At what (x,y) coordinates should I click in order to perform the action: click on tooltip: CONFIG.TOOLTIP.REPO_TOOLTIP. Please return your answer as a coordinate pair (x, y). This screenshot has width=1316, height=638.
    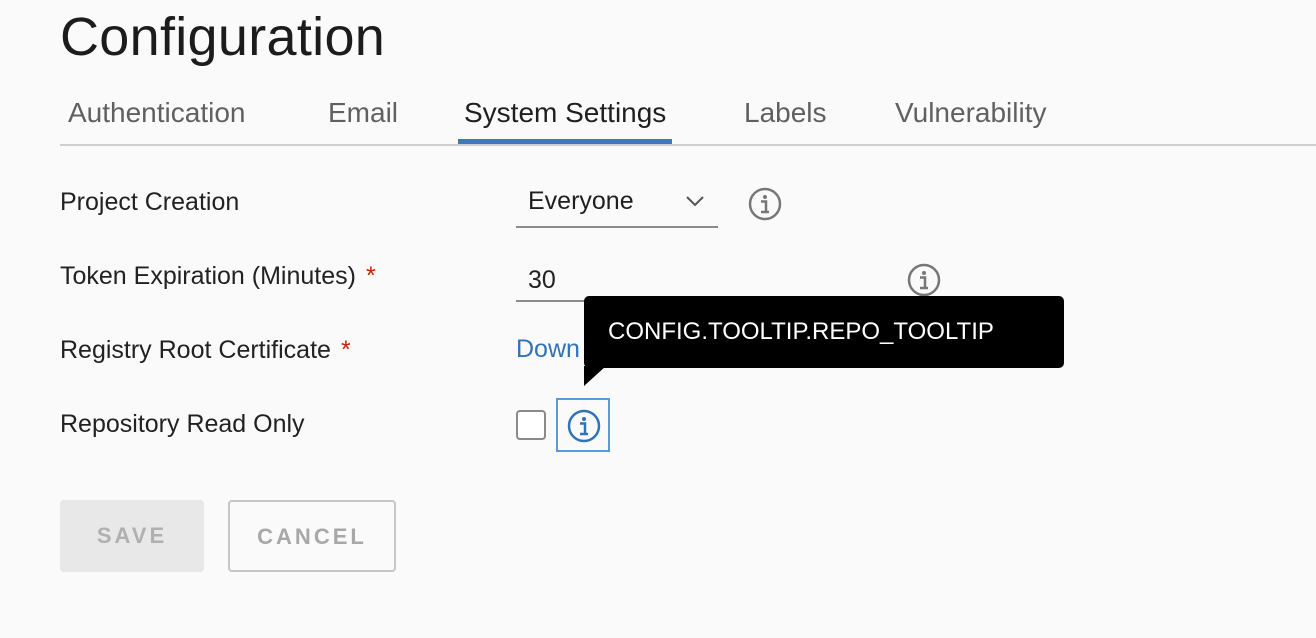
    Looking at the image, I should click on (824, 332).